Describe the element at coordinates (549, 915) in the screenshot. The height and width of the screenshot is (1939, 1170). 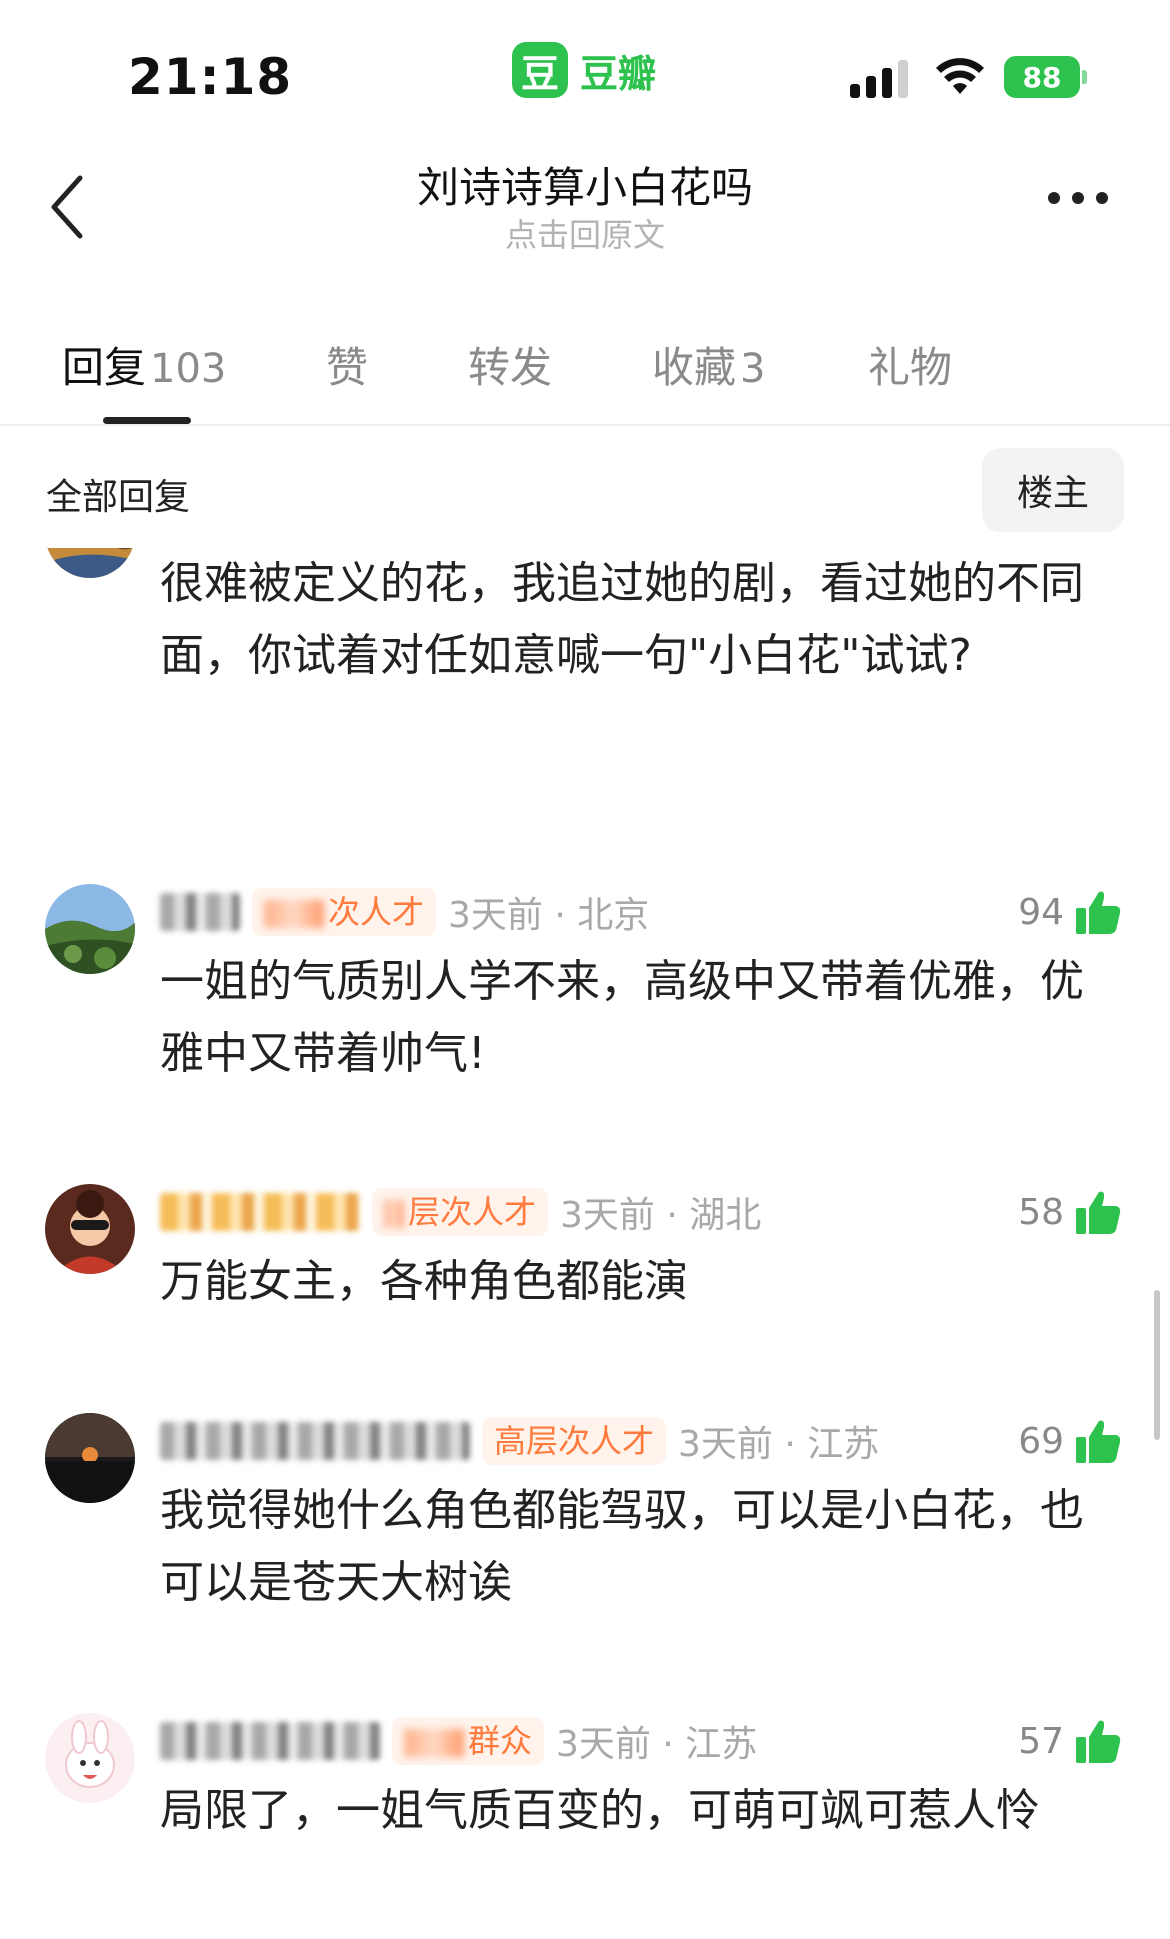
I see `comment-time-location: 3天前 · 北京` at that location.